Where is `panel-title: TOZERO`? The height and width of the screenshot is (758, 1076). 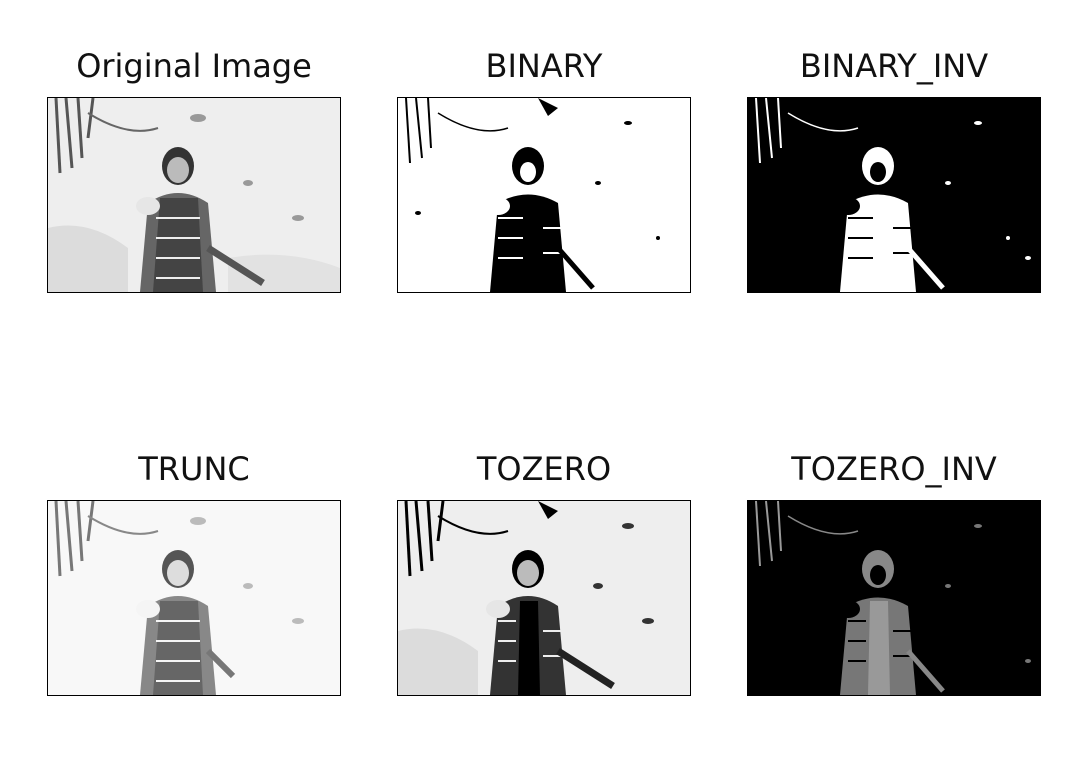 panel-title: TOZERO is located at coordinates (544, 469).